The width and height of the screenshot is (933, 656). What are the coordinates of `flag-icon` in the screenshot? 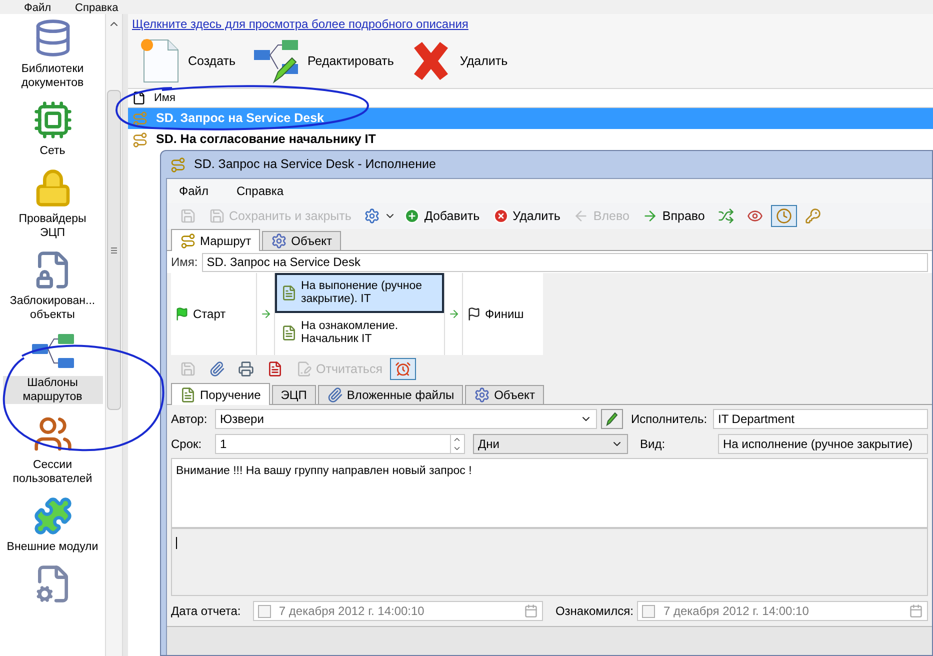 It's located at (182, 314).